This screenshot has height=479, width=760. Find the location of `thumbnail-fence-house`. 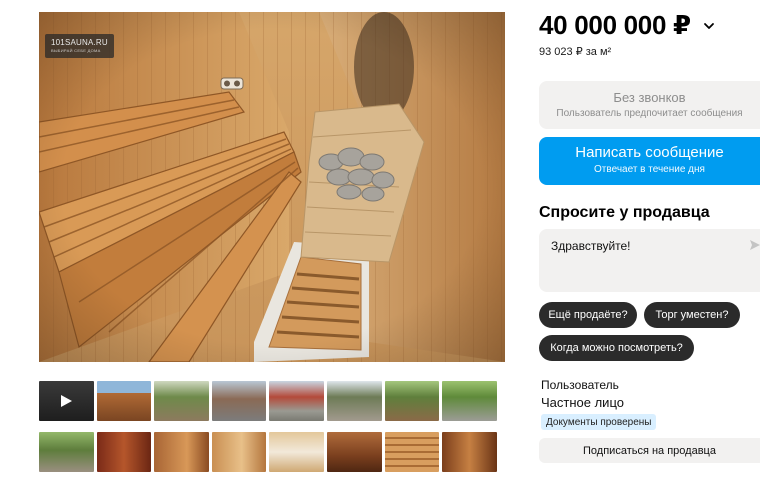

thumbnail-fence-house is located at coordinates (412, 401).